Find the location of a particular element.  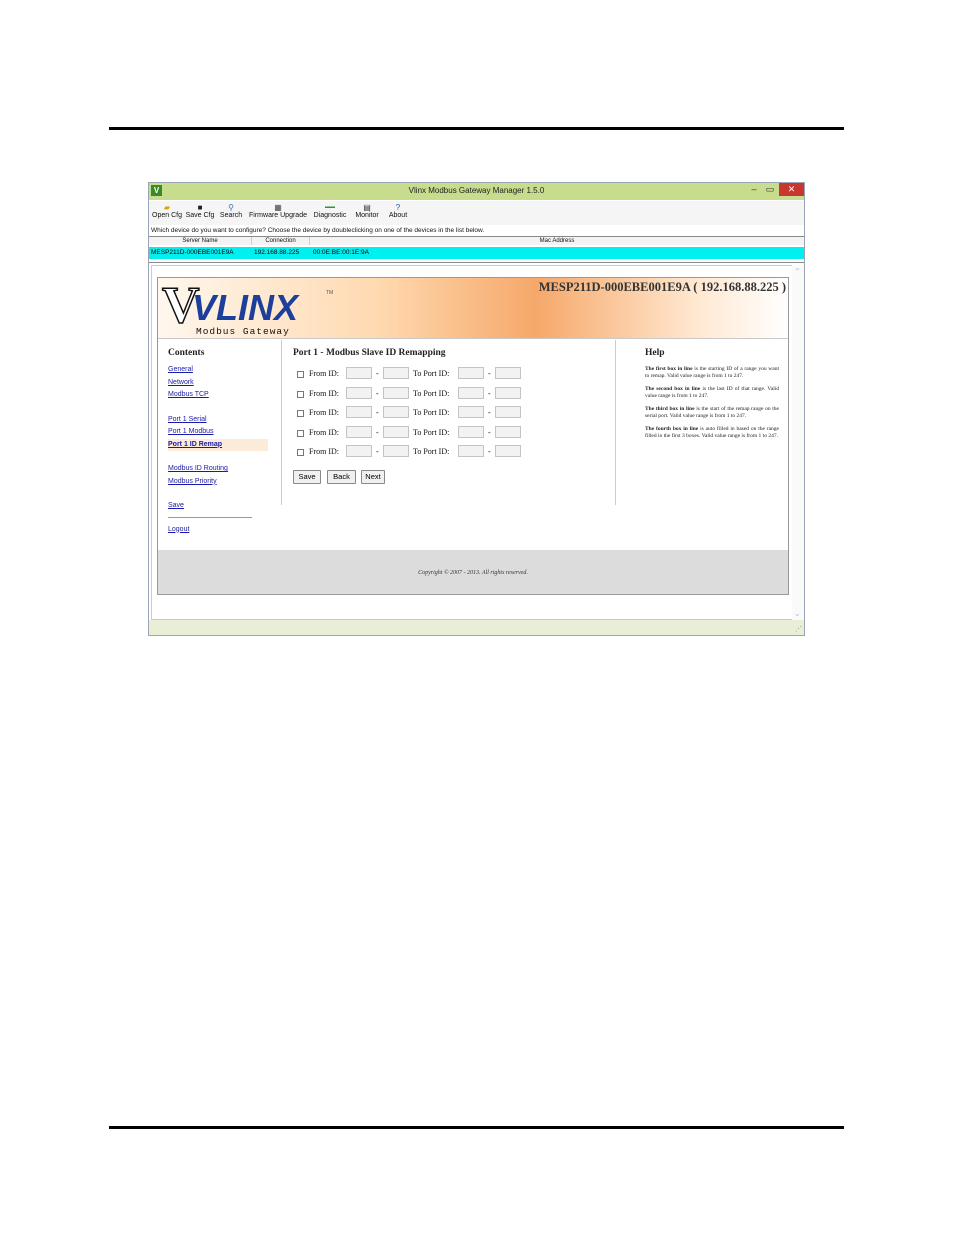

save-button: Save is located at coordinates (307, 476).